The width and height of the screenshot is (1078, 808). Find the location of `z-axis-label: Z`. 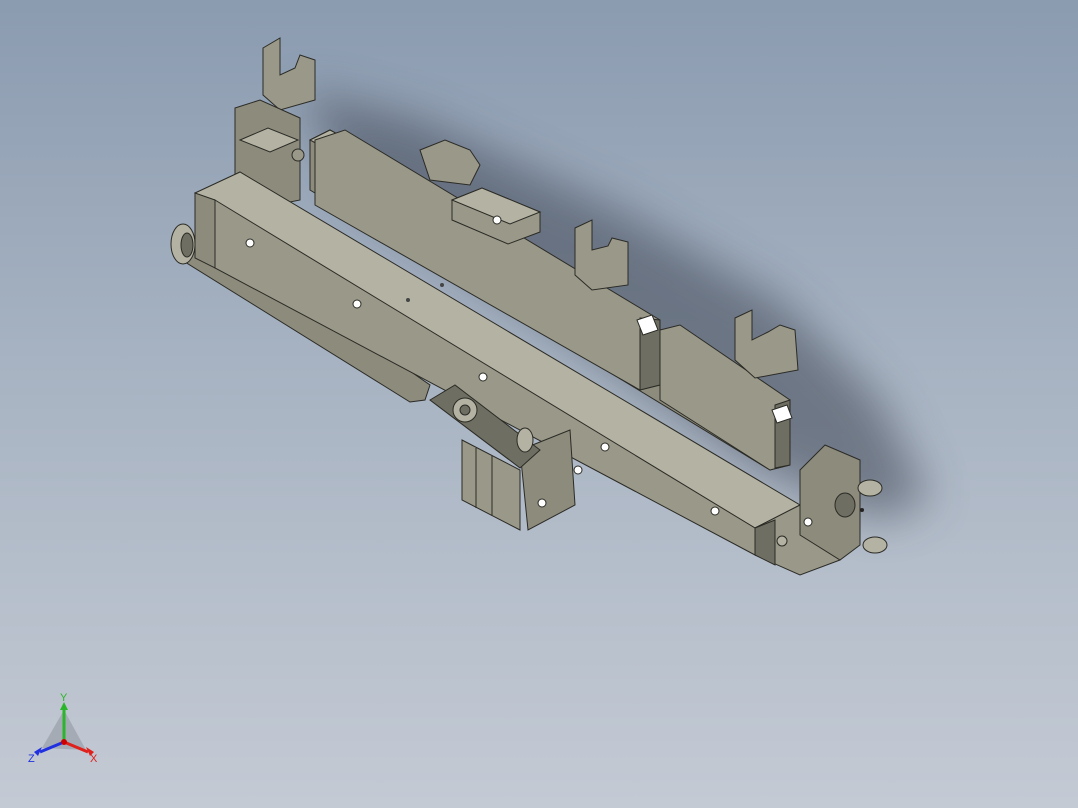

z-axis-label: Z is located at coordinates (31, 759).